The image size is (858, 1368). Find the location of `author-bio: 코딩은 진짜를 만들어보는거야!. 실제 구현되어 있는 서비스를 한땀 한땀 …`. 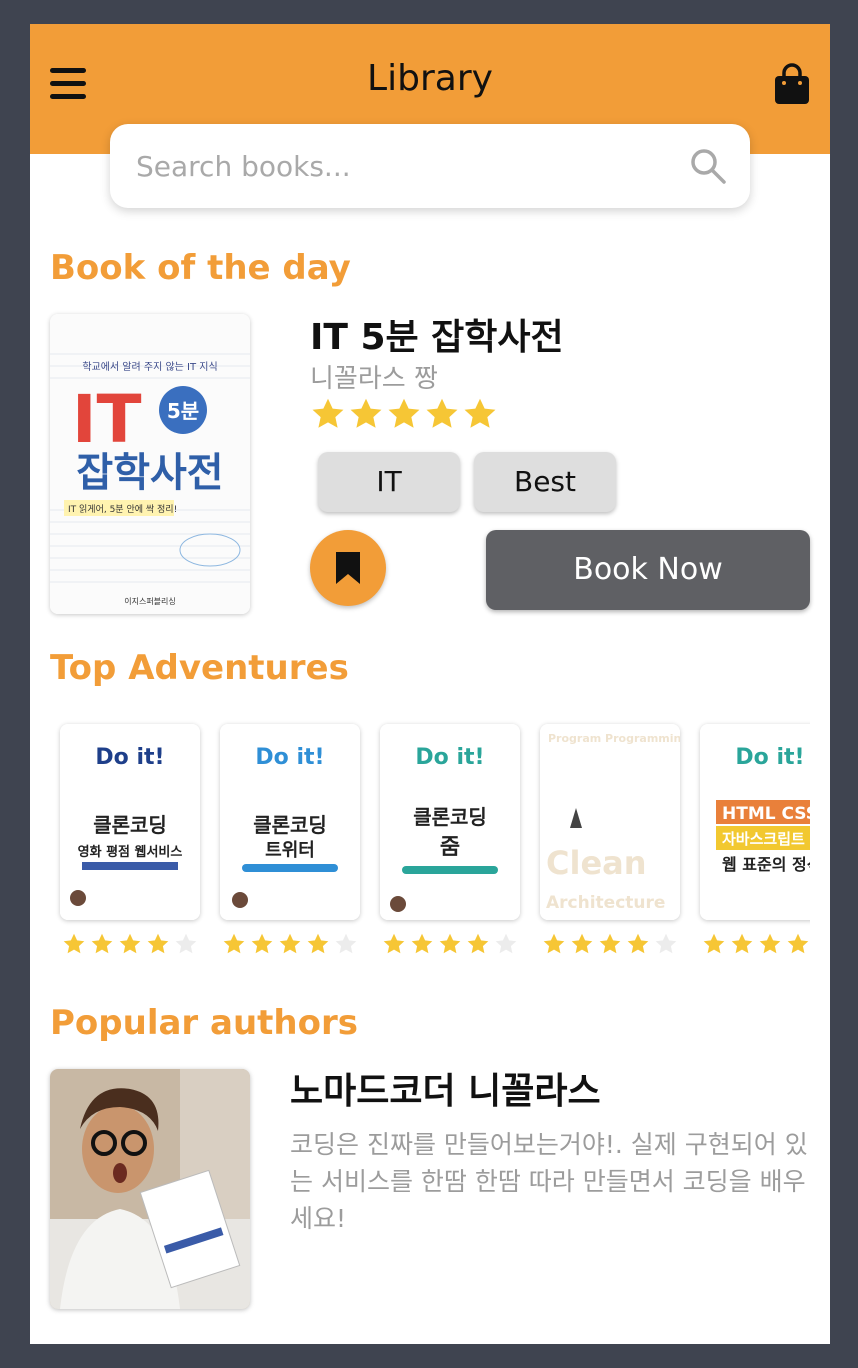

author-bio: 코딩은 진짜를 만들어보는거야!. 실제 구현되어 있는 서비스를 한땀 한땀 … is located at coordinates (549, 1181).